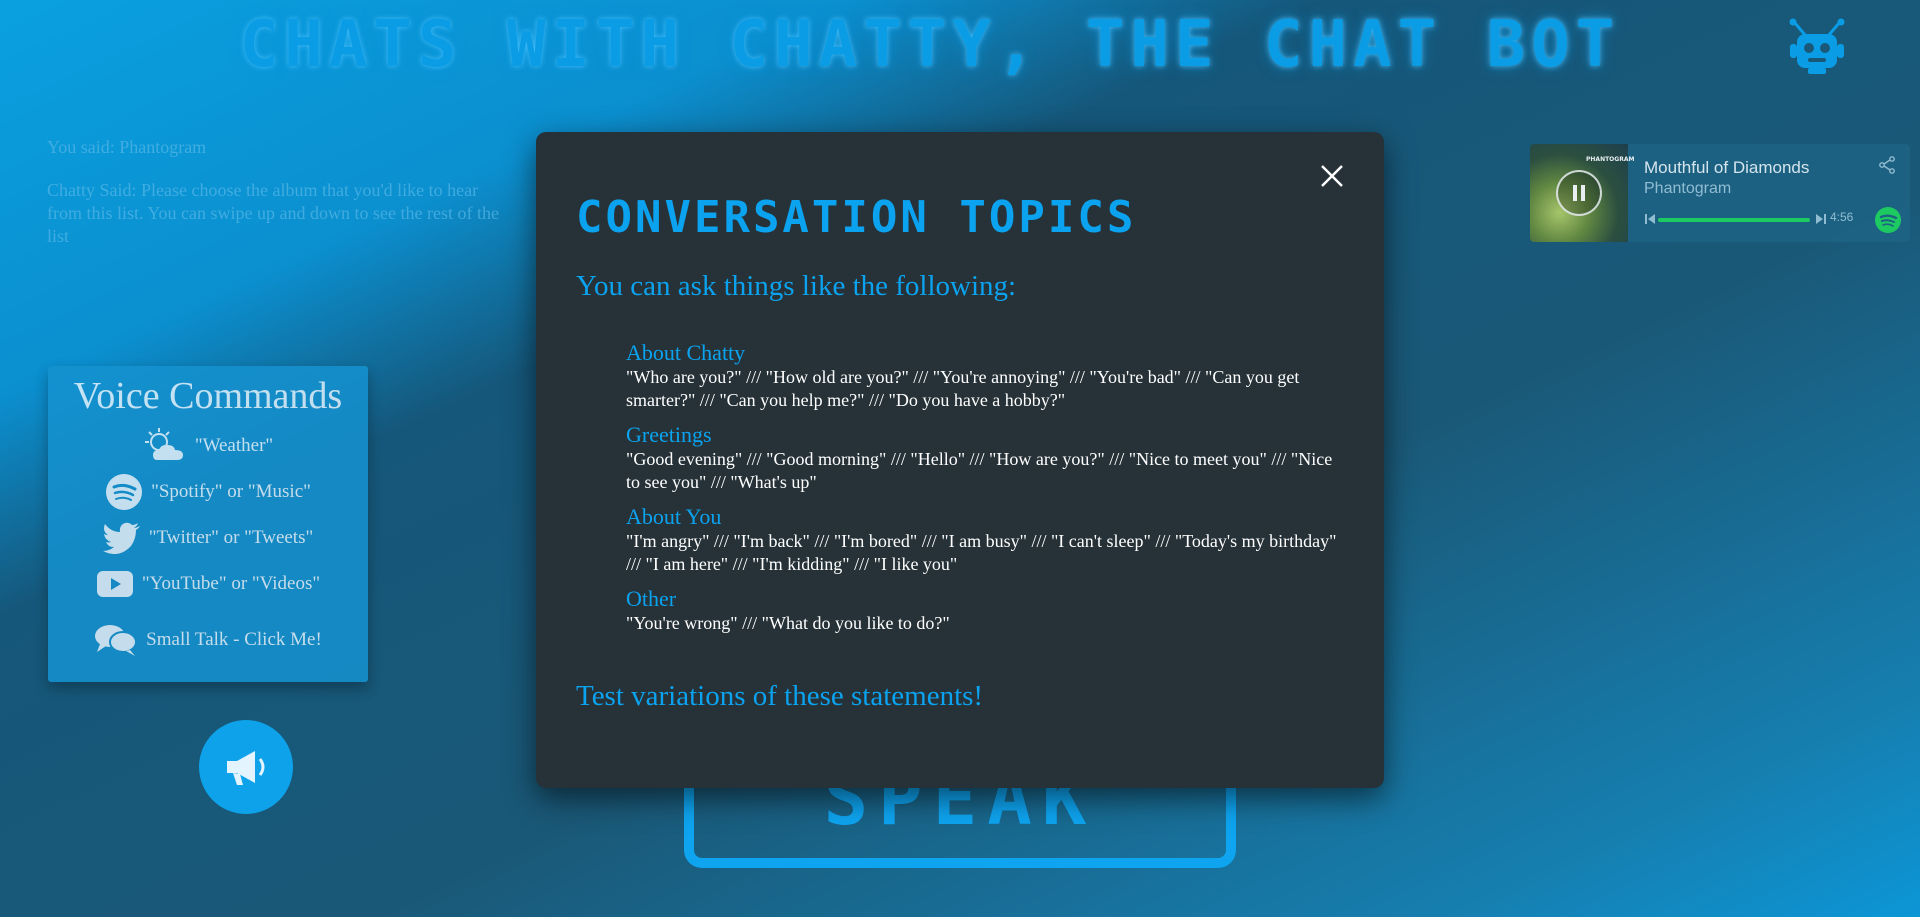  Describe the element at coordinates (1821, 219) in the screenshot. I see `next-track-icon` at that location.